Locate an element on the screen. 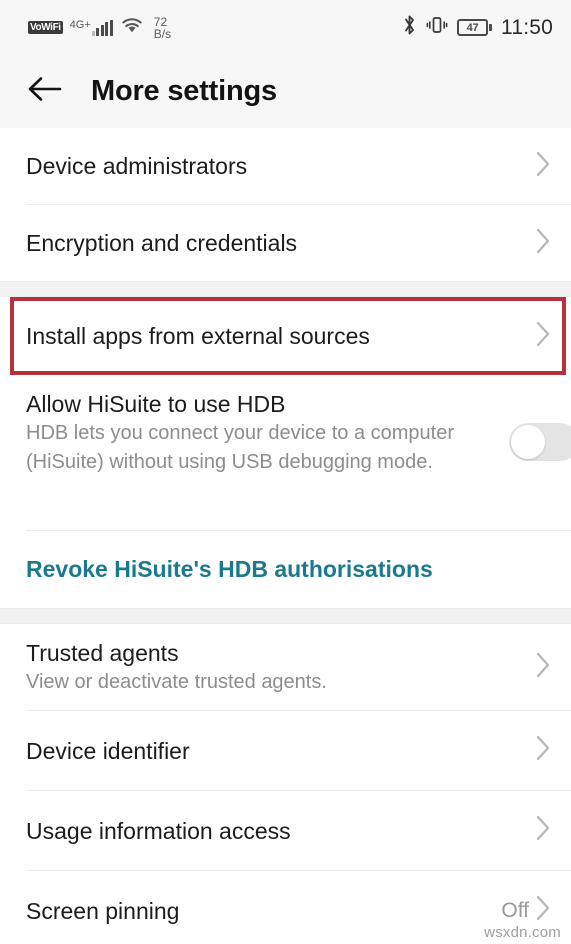  network-type-label: 4G+ is located at coordinates (80, 24).